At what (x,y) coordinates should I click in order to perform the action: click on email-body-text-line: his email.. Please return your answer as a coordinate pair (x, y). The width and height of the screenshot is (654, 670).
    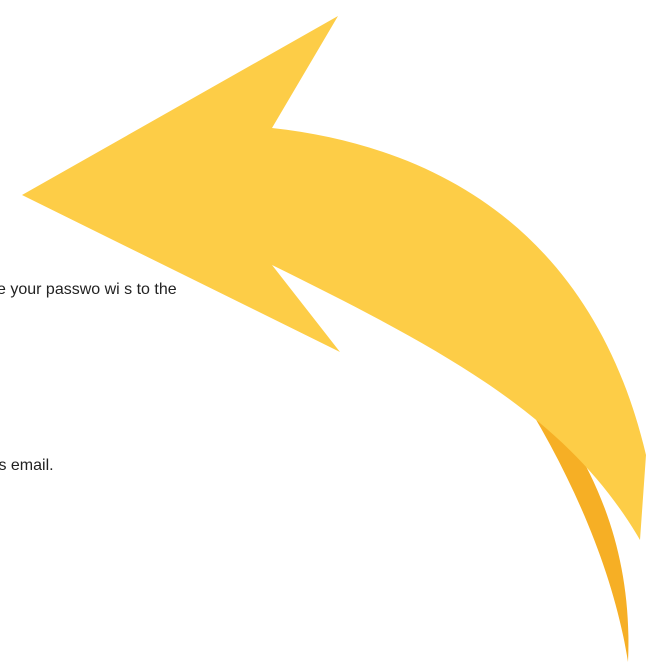
    Looking at the image, I should click on (27, 465).